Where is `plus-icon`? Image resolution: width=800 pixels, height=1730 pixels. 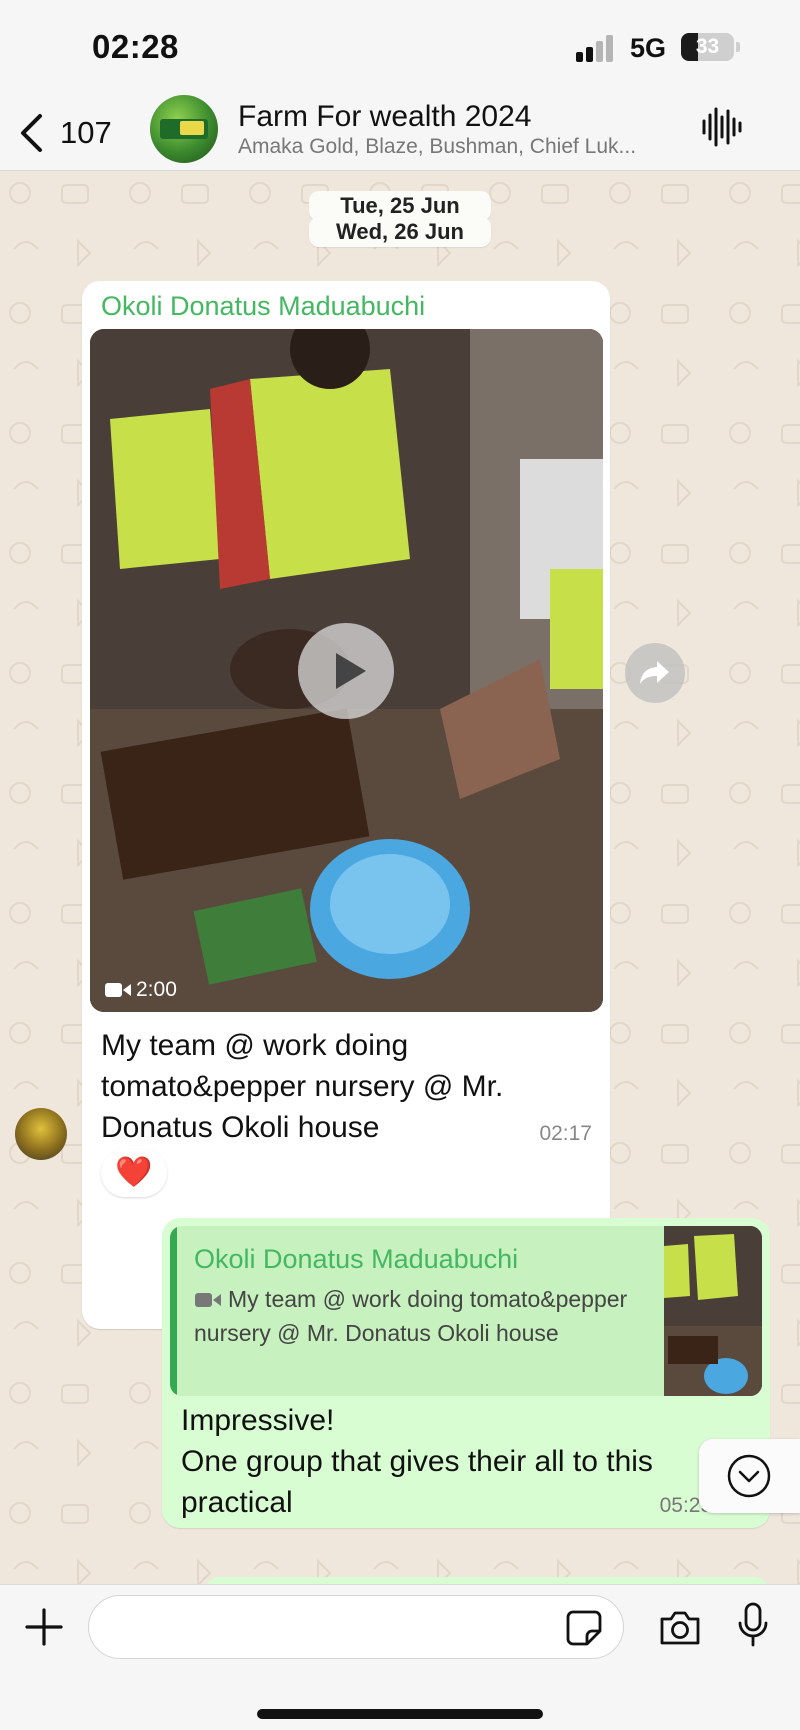
plus-icon is located at coordinates (44, 1627).